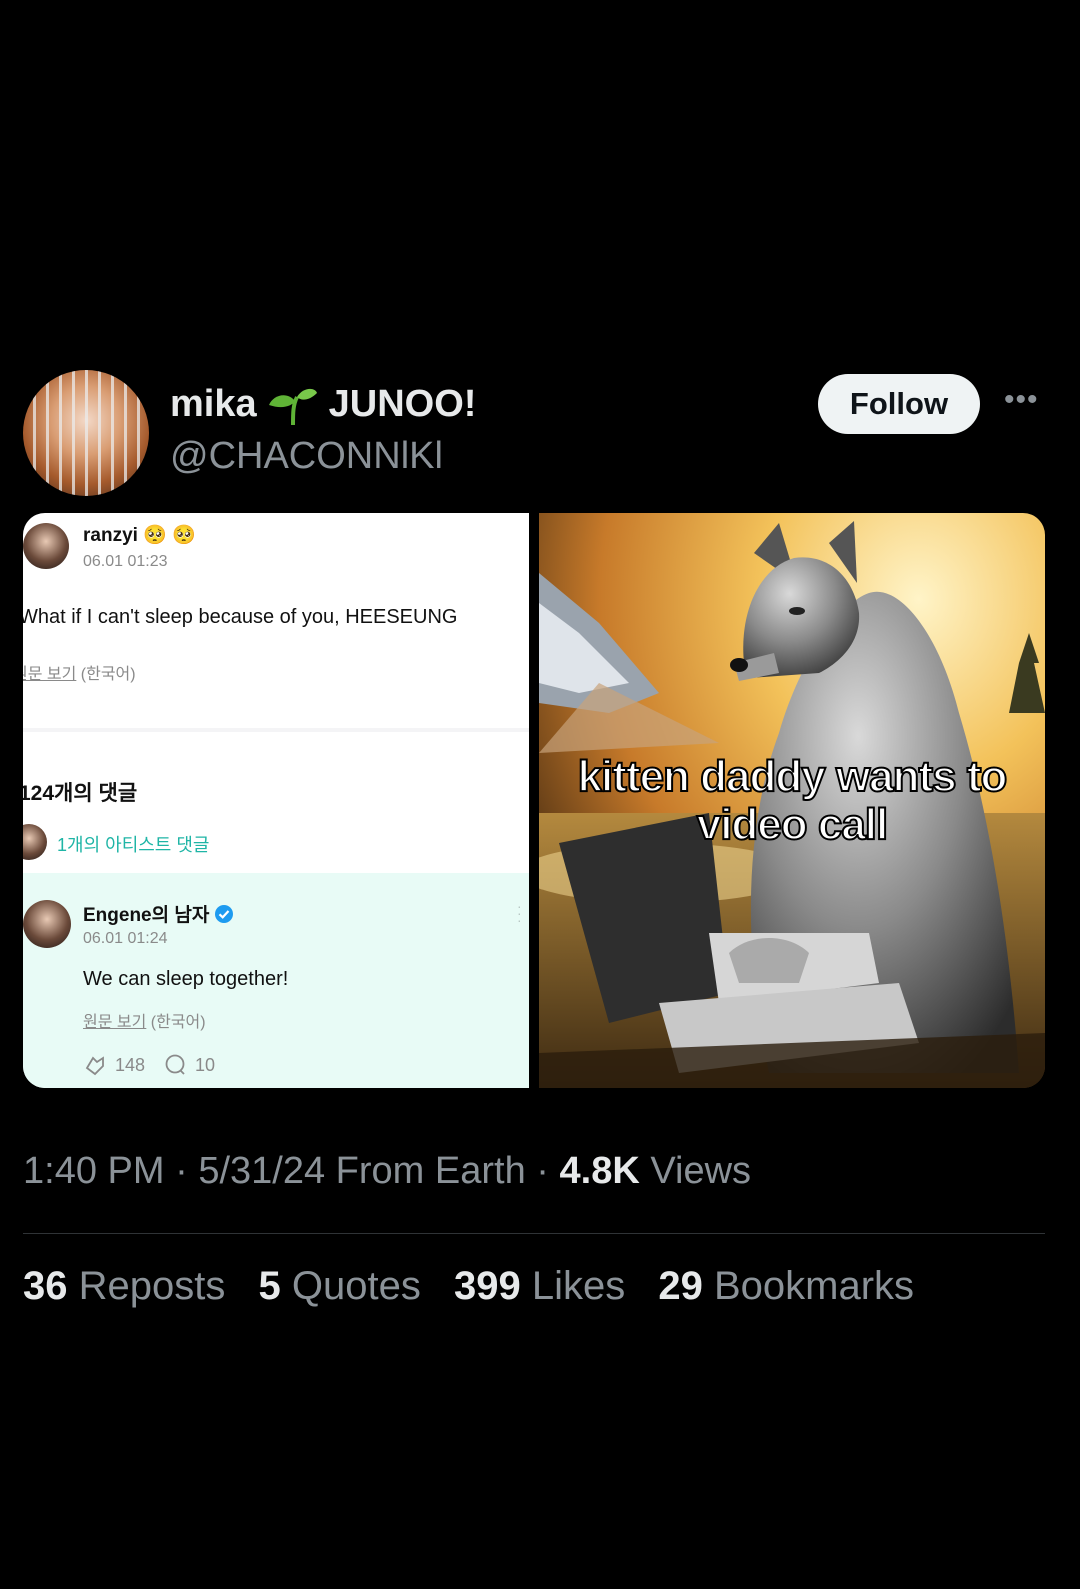 The image size is (1080, 1589). What do you see at coordinates (125, 938) in the screenshot?
I see `reply-date: 06.01 01:24` at bounding box center [125, 938].